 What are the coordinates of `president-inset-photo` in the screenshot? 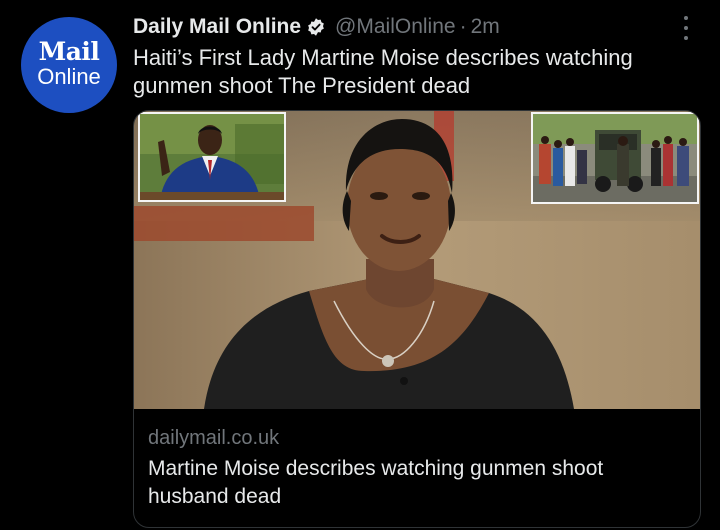 It's located at (212, 157).